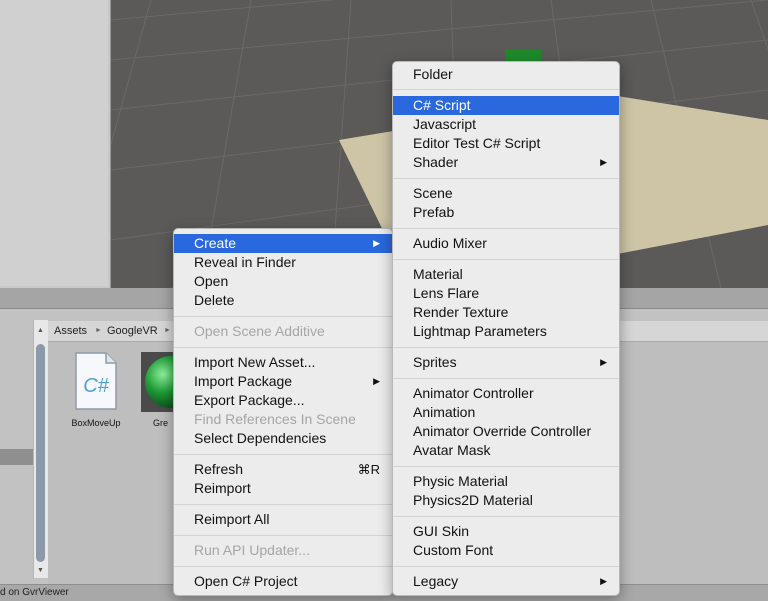 The image size is (768, 601). What do you see at coordinates (283, 281) in the screenshot?
I see `menu-item-open: Open` at bounding box center [283, 281].